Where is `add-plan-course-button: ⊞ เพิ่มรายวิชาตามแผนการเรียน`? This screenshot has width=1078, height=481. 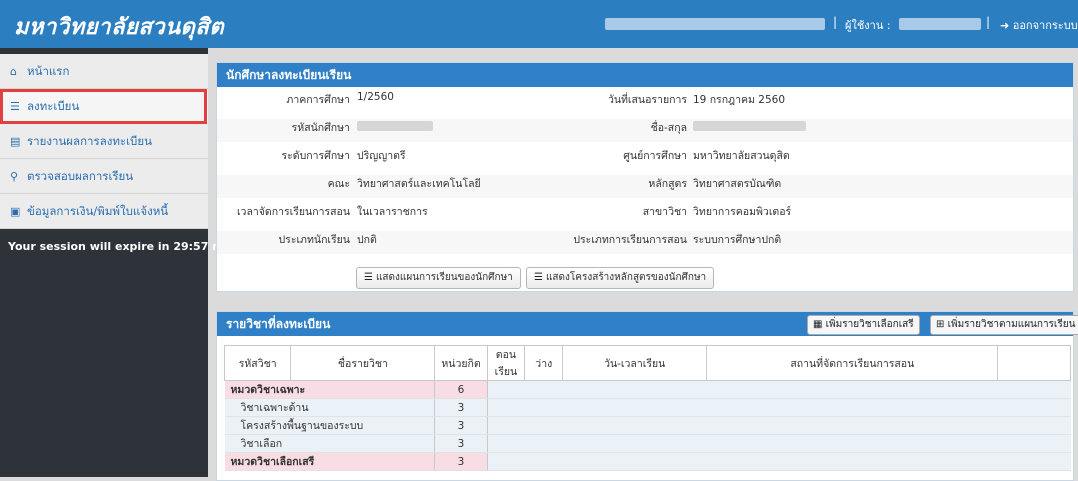
add-plan-course-button: ⊞ เพิ่มรายวิชาตามแผนการเรียน is located at coordinates (1004, 325).